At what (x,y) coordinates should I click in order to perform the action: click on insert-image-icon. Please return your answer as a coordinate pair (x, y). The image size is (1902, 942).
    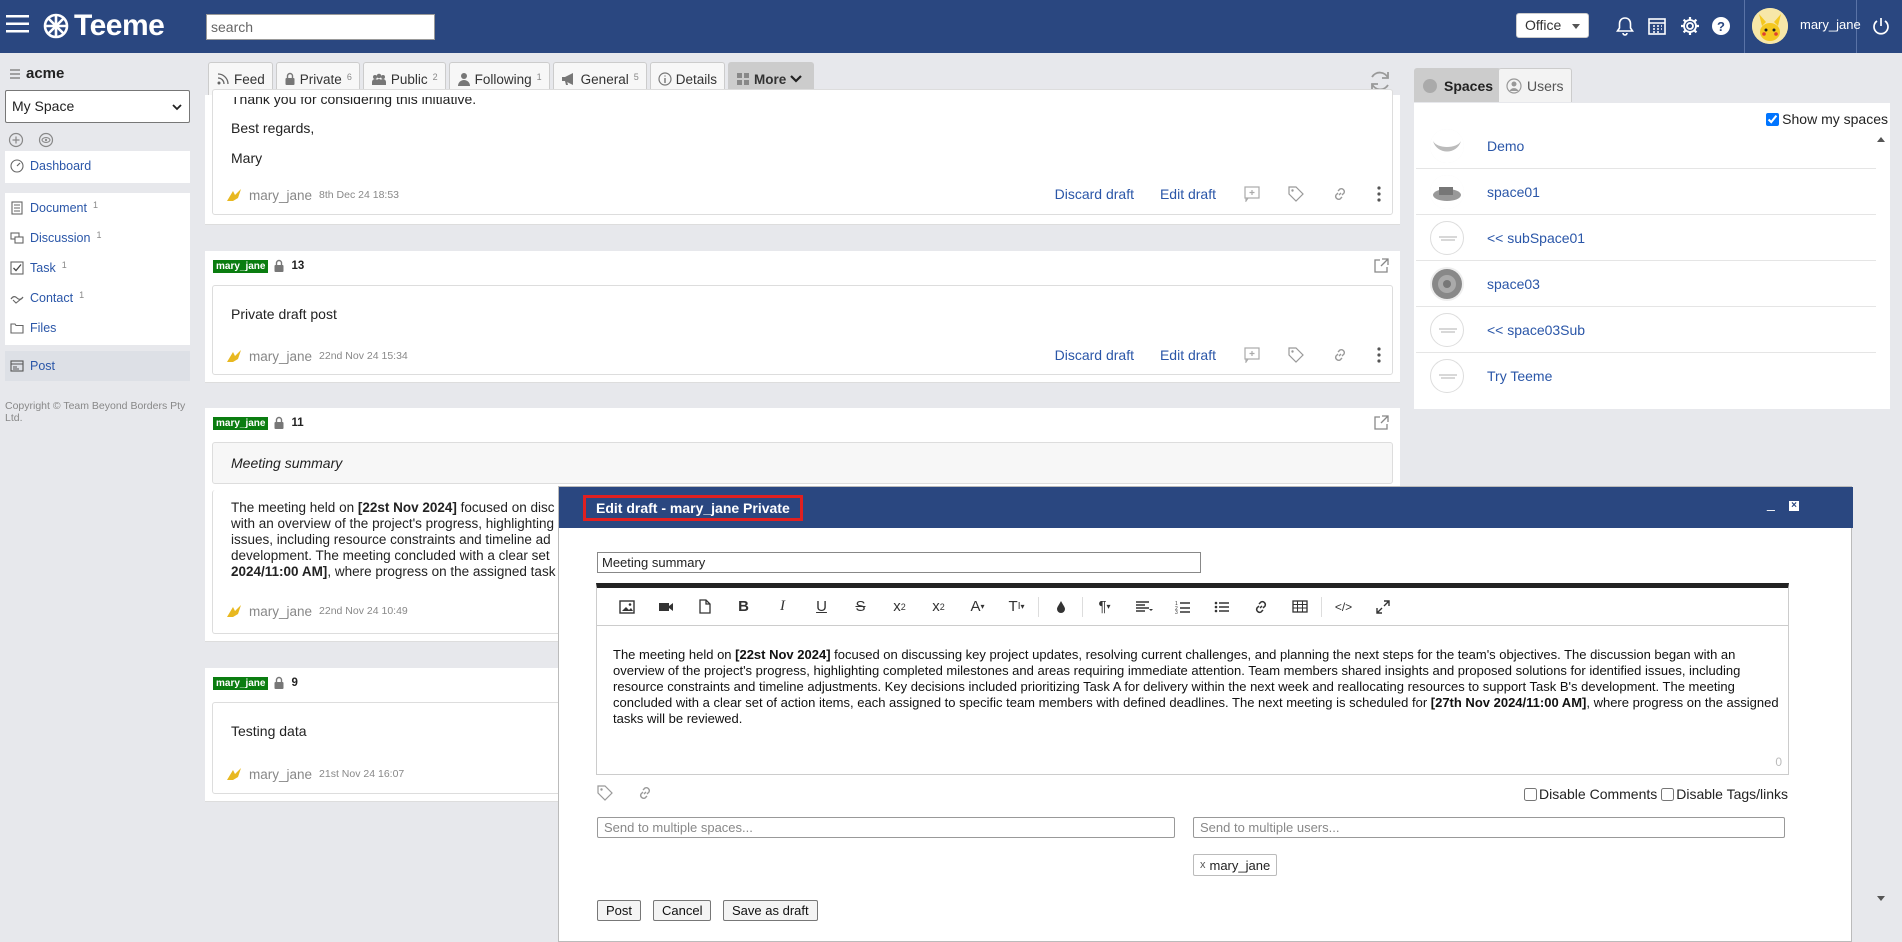
    Looking at the image, I should click on (626, 607).